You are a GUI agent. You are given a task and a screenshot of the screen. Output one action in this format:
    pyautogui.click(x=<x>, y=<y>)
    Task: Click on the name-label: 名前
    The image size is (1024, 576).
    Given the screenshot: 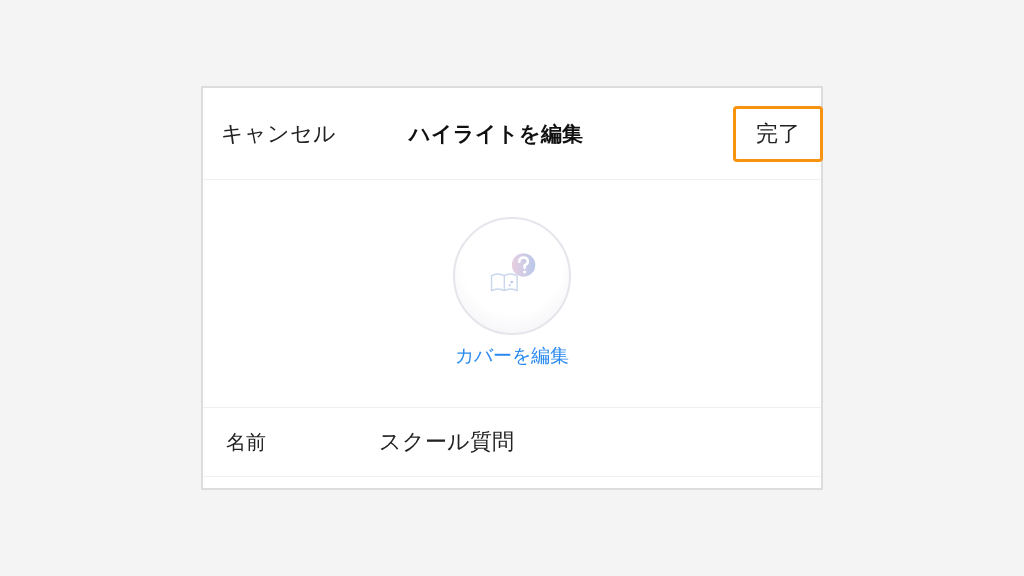 What is the action you would take?
    pyautogui.click(x=246, y=442)
    